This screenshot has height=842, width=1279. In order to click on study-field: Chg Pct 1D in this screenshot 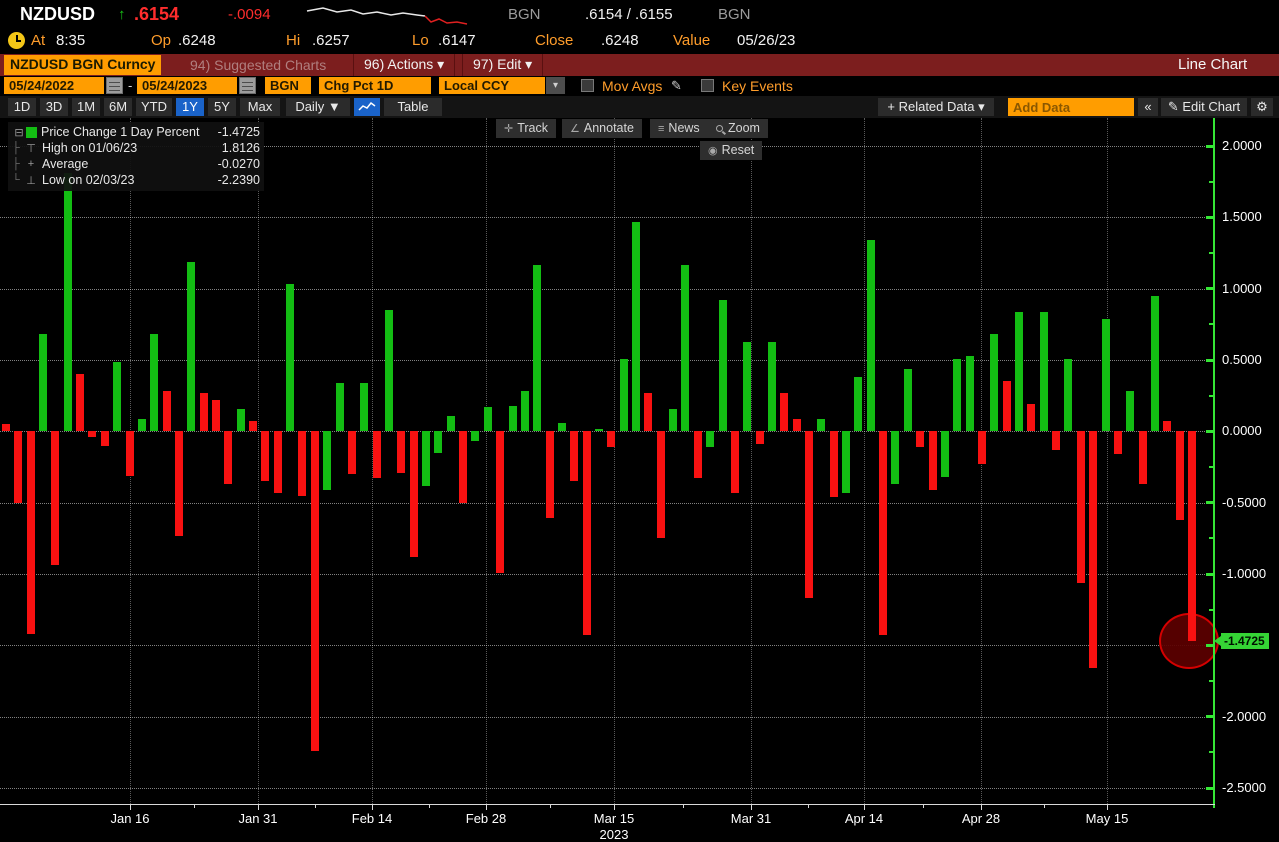, I will do `click(375, 85)`.